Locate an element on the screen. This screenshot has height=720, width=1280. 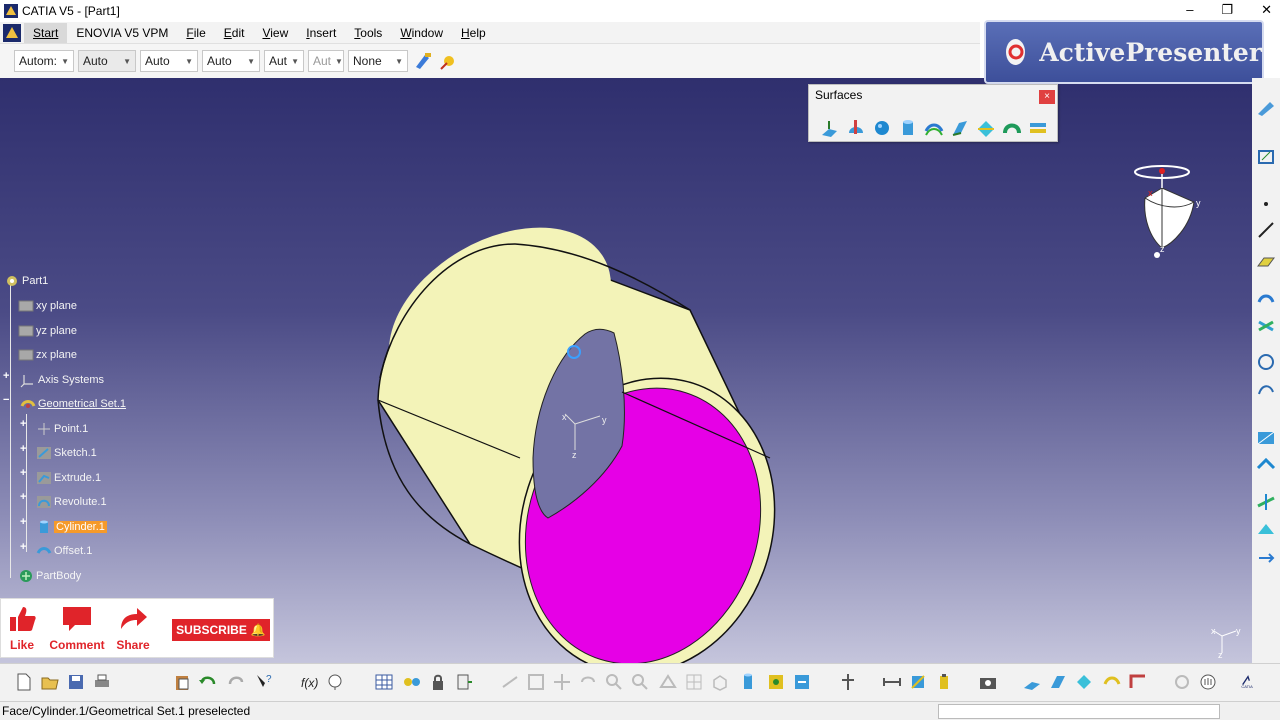
redo-icon is located at coordinates (236, 682).